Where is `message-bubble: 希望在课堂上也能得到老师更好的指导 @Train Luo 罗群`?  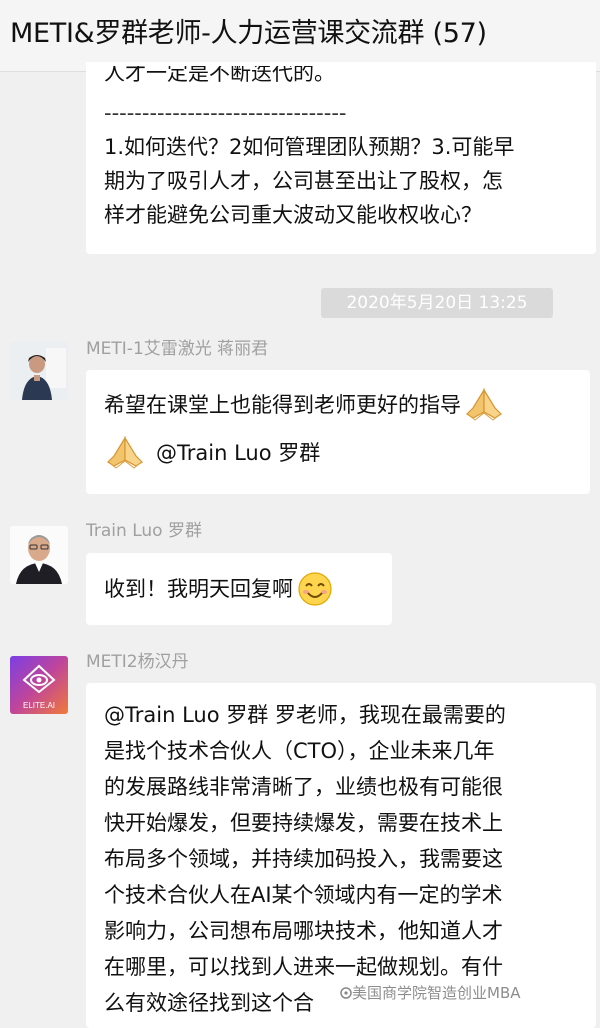 message-bubble: 希望在课堂上也能得到老师更好的指导 @Train Luo 罗群 is located at coordinates (338, 432).